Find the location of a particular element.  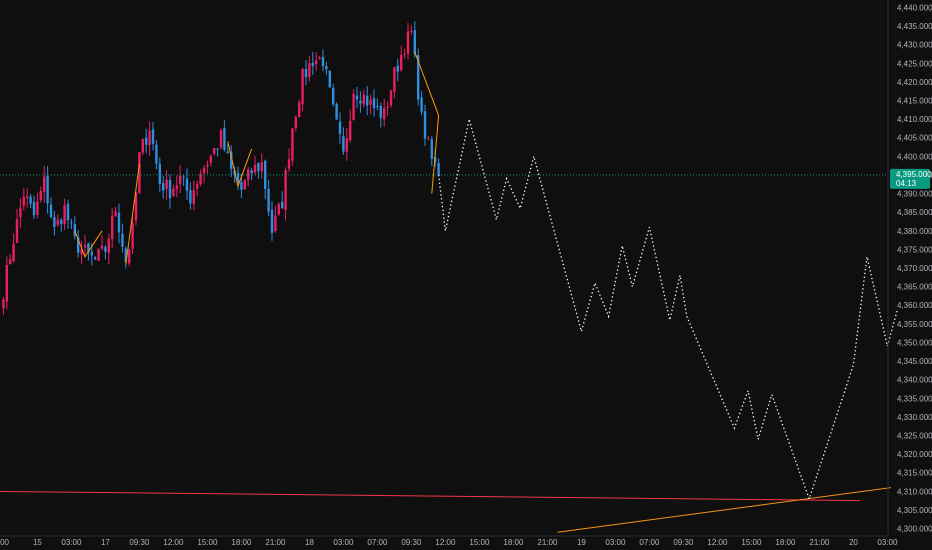

time-tick-label: 15:00 is located at coordinates (751, 542).